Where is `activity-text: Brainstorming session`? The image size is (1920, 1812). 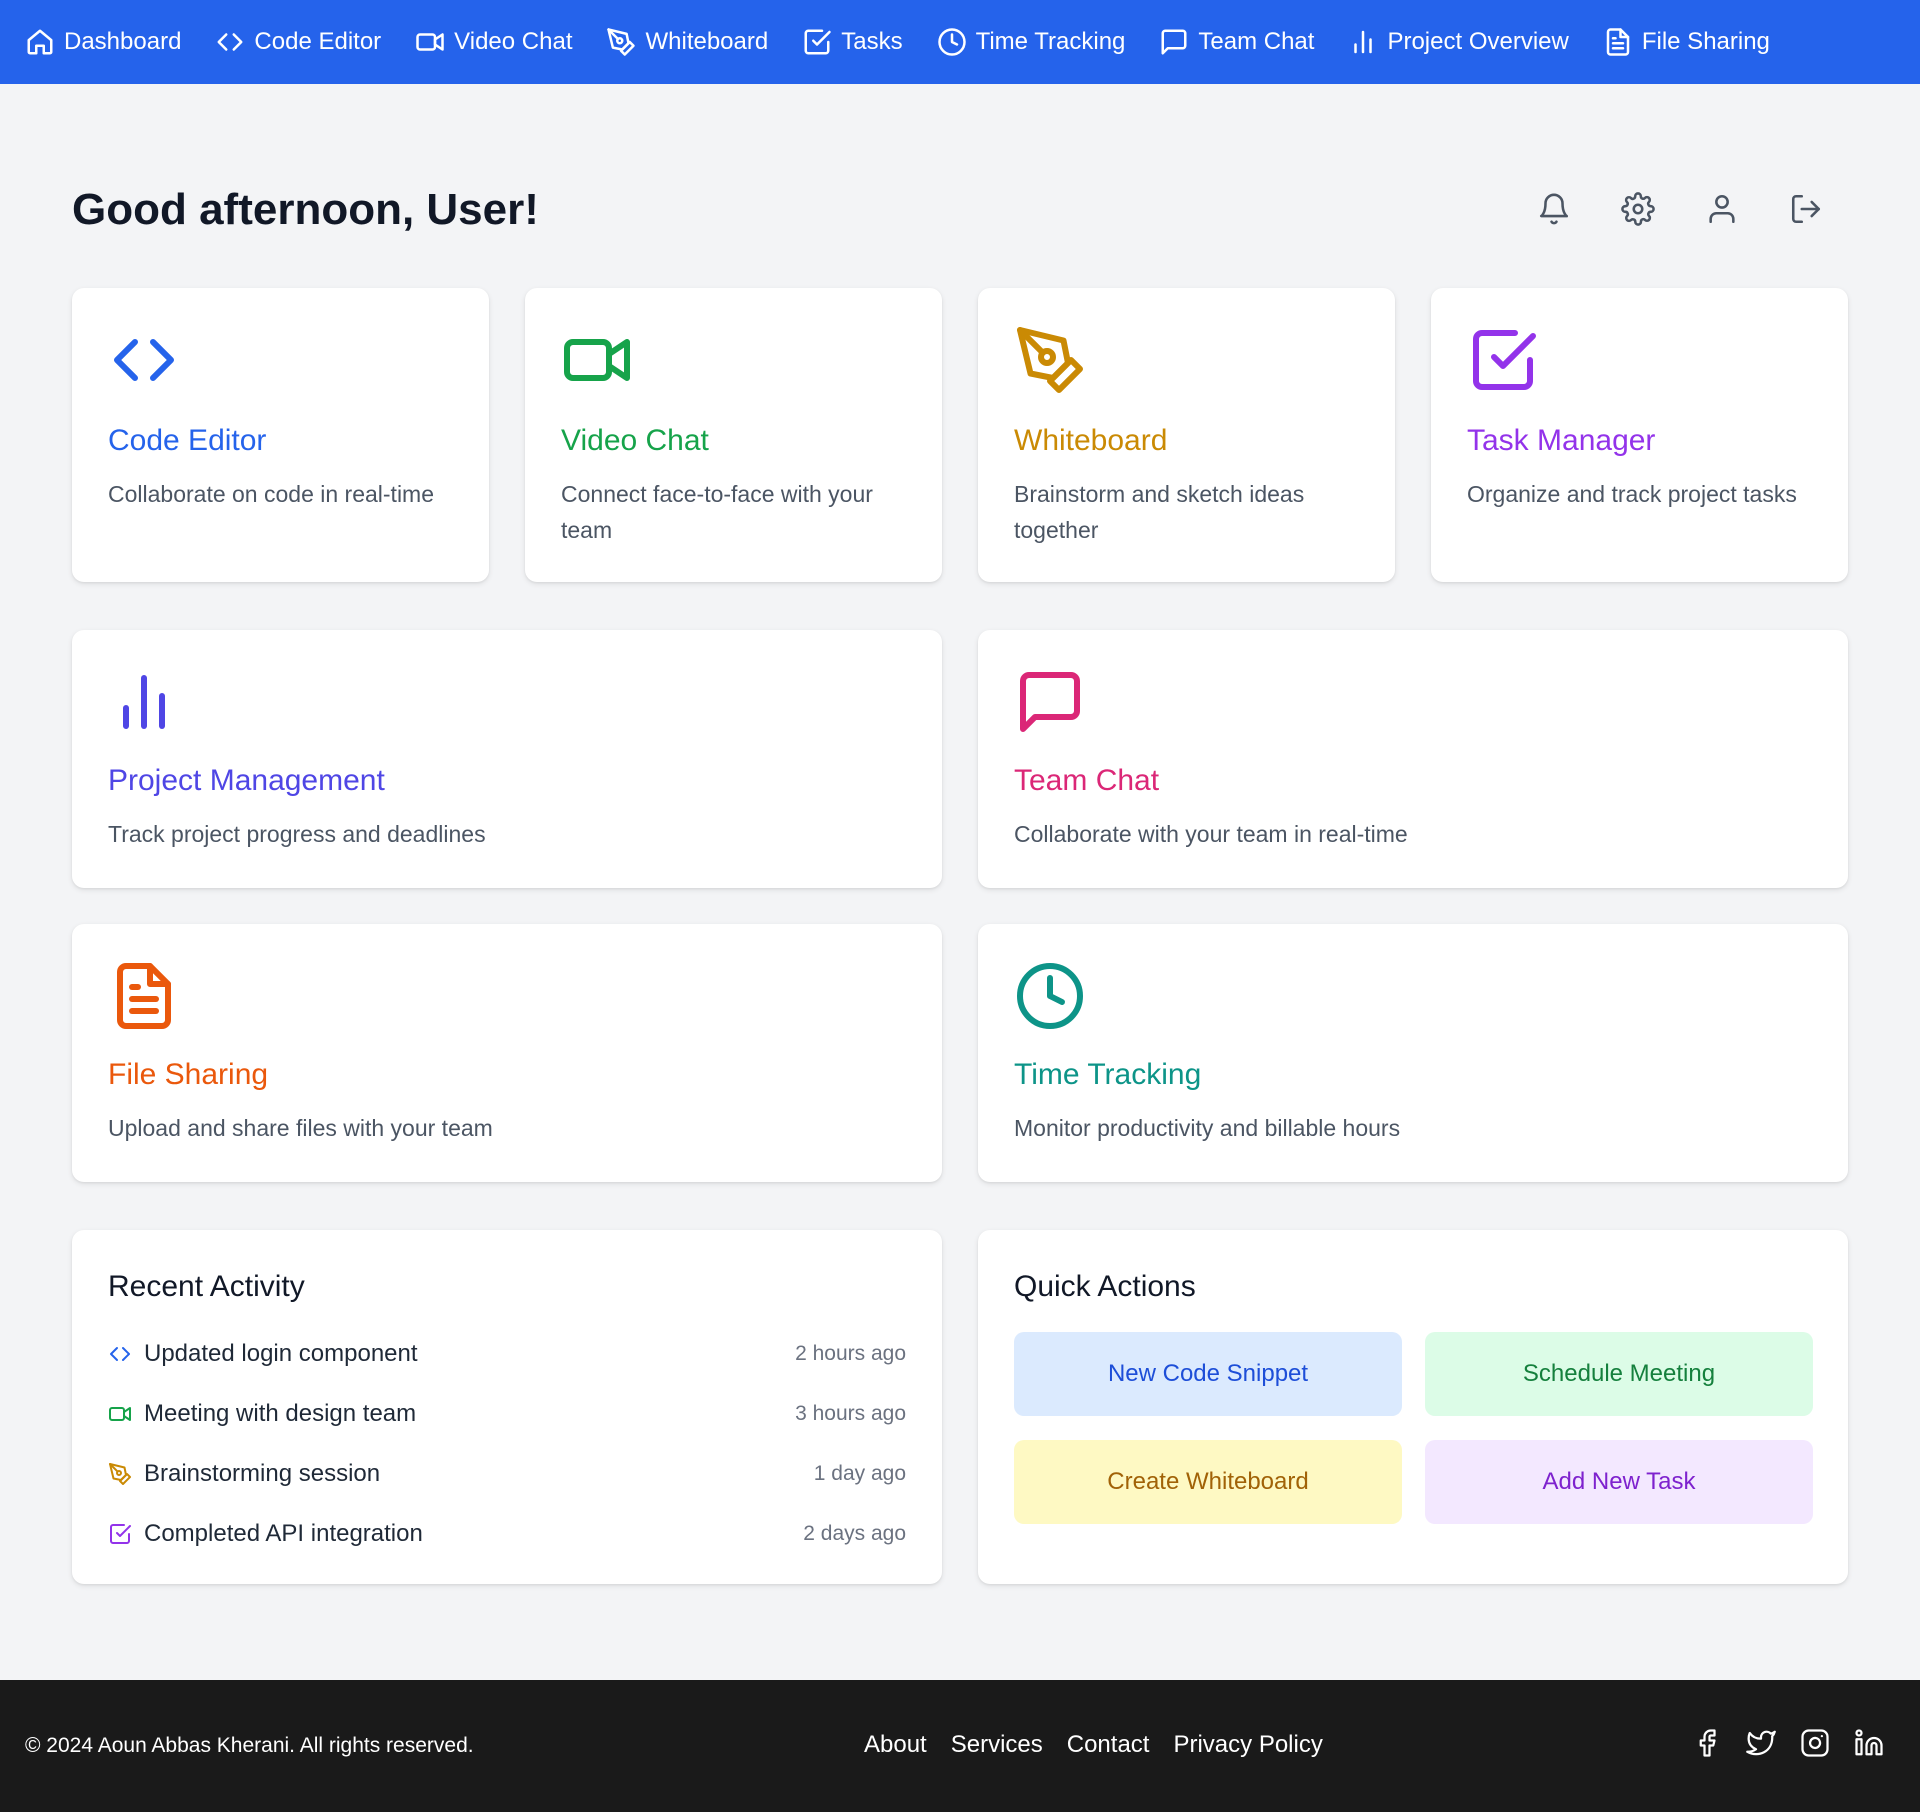
activity-text: Brainstorming session is located at coordinates (262, 1473).